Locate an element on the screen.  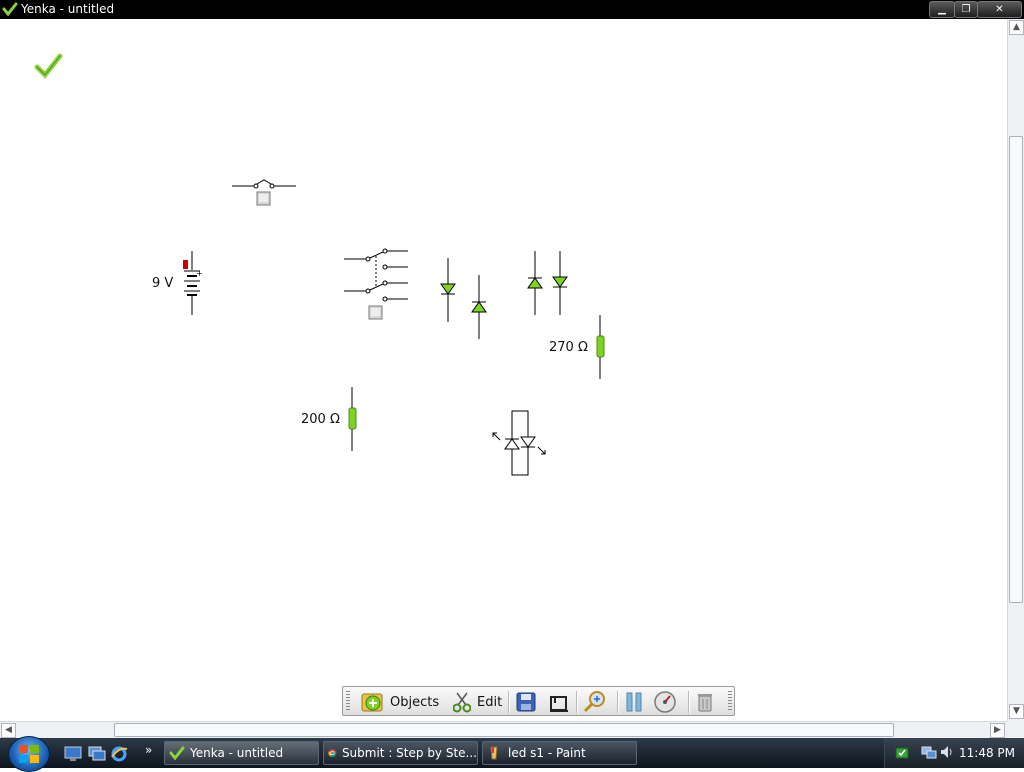
vertical-scroll-thumb is located at coordinates (1016, 369).